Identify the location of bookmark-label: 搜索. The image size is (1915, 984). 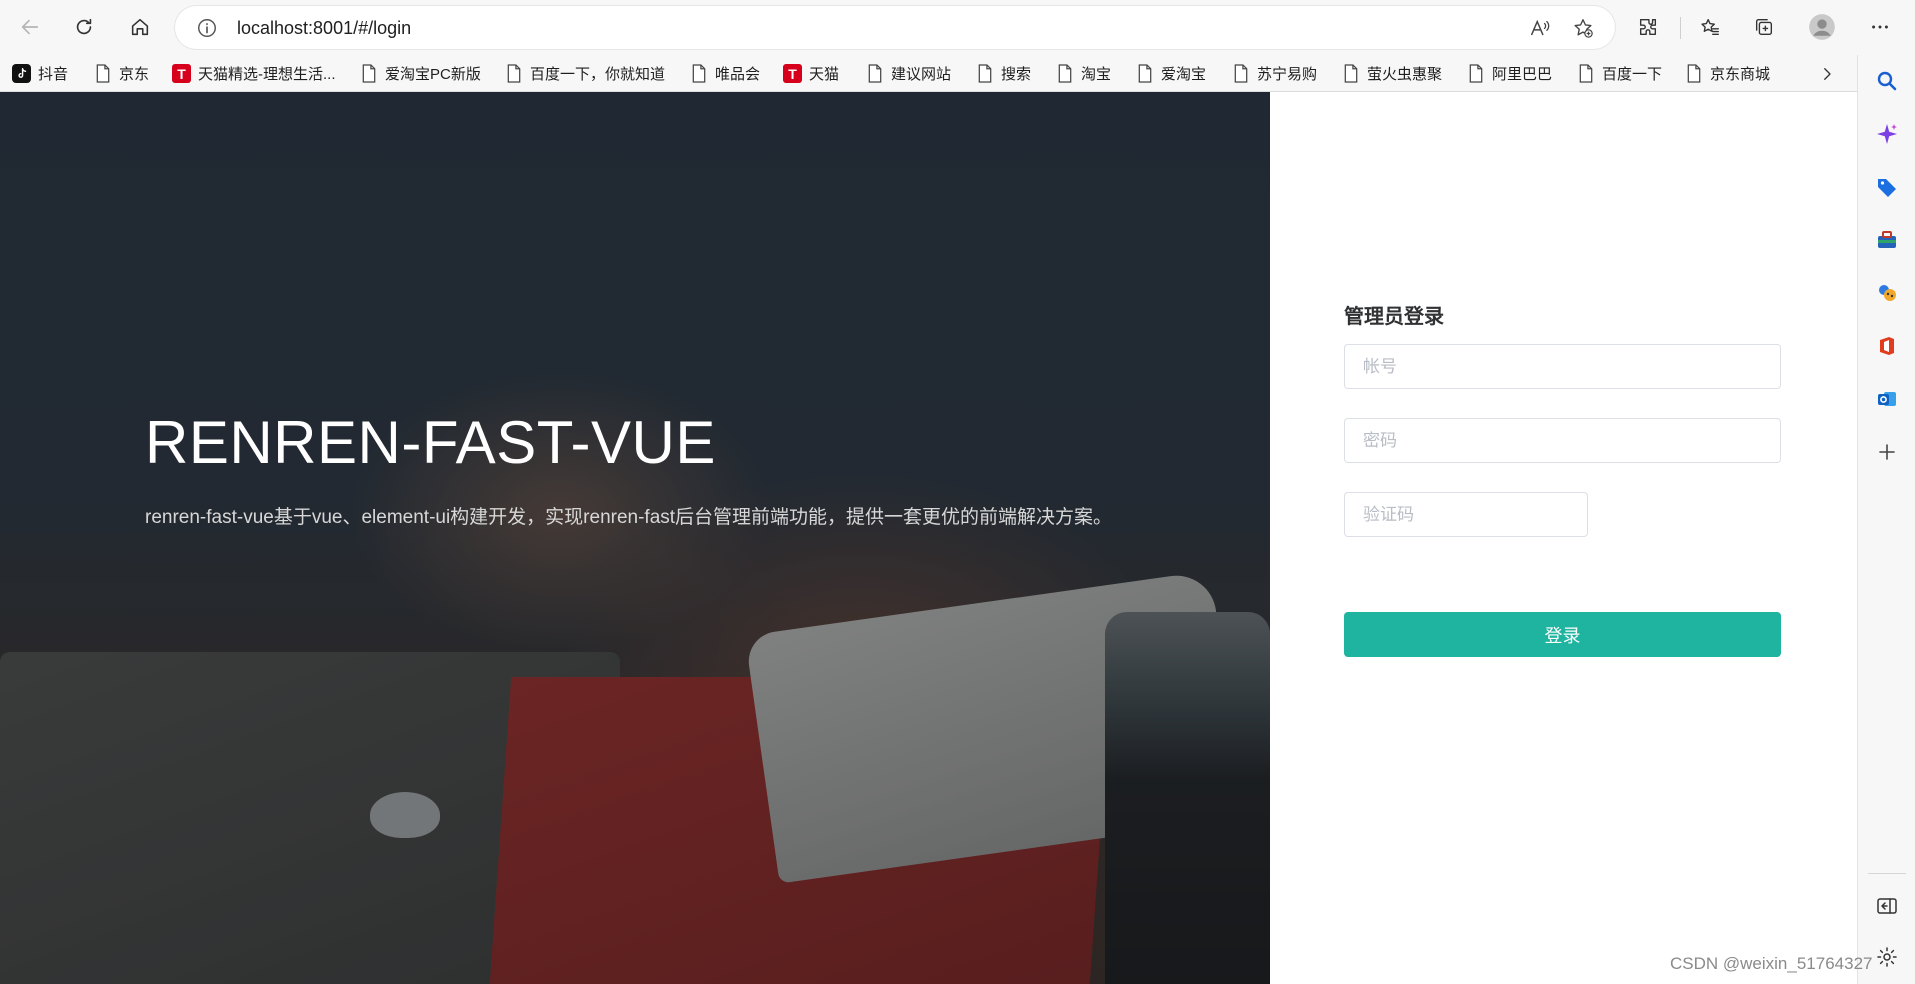
(1016, 74).